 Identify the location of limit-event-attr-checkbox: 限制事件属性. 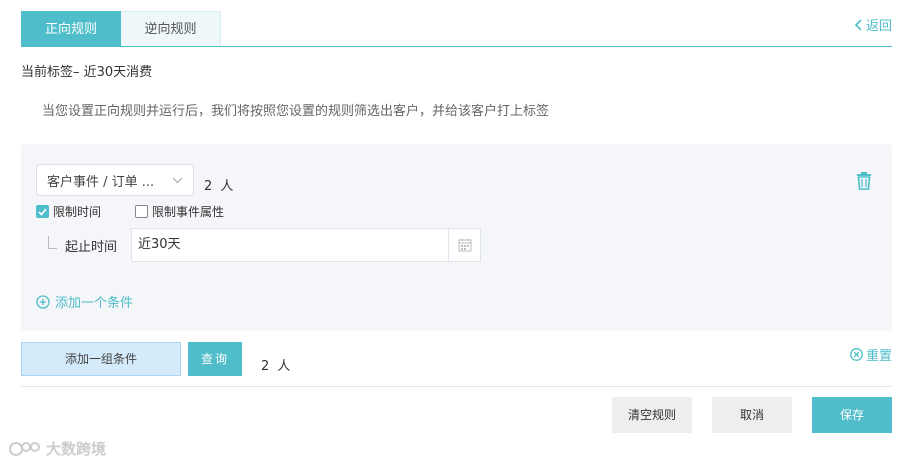
(179, 211).